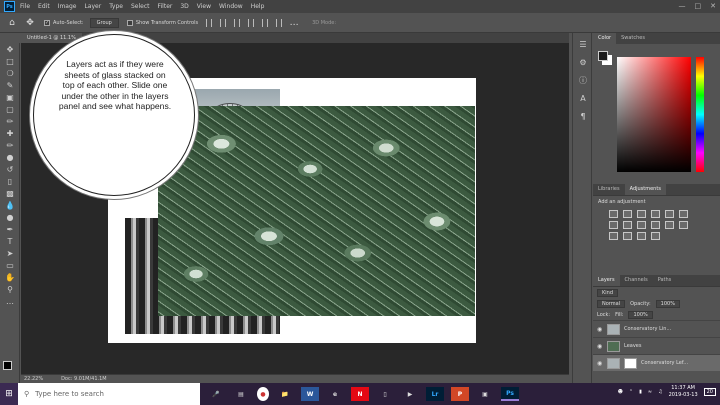 The height and width of the screenshot is (405, 720). Describe the element at coordinates (216, 394) in the screenshot. I see `microphone-icon: 🎤` at that location.